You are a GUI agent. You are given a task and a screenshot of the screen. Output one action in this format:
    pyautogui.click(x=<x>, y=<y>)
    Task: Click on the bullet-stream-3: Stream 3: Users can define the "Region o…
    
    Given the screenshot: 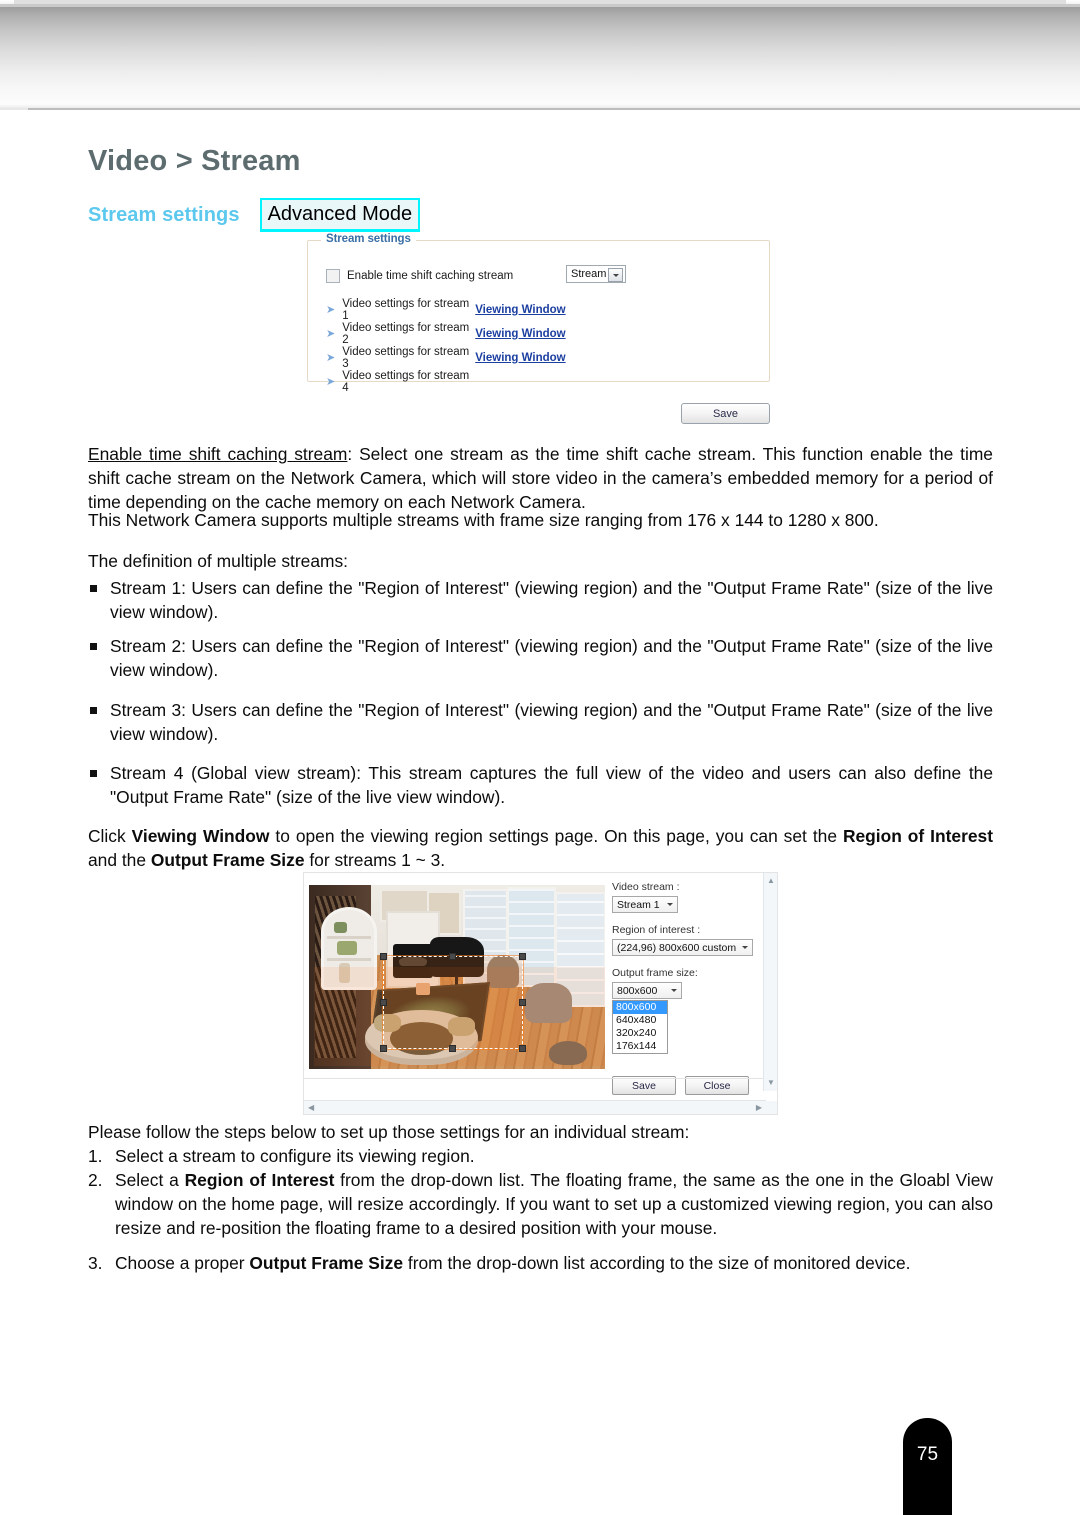 What is the action you would take?
    pyautogui.click(x=540, y=722)
    